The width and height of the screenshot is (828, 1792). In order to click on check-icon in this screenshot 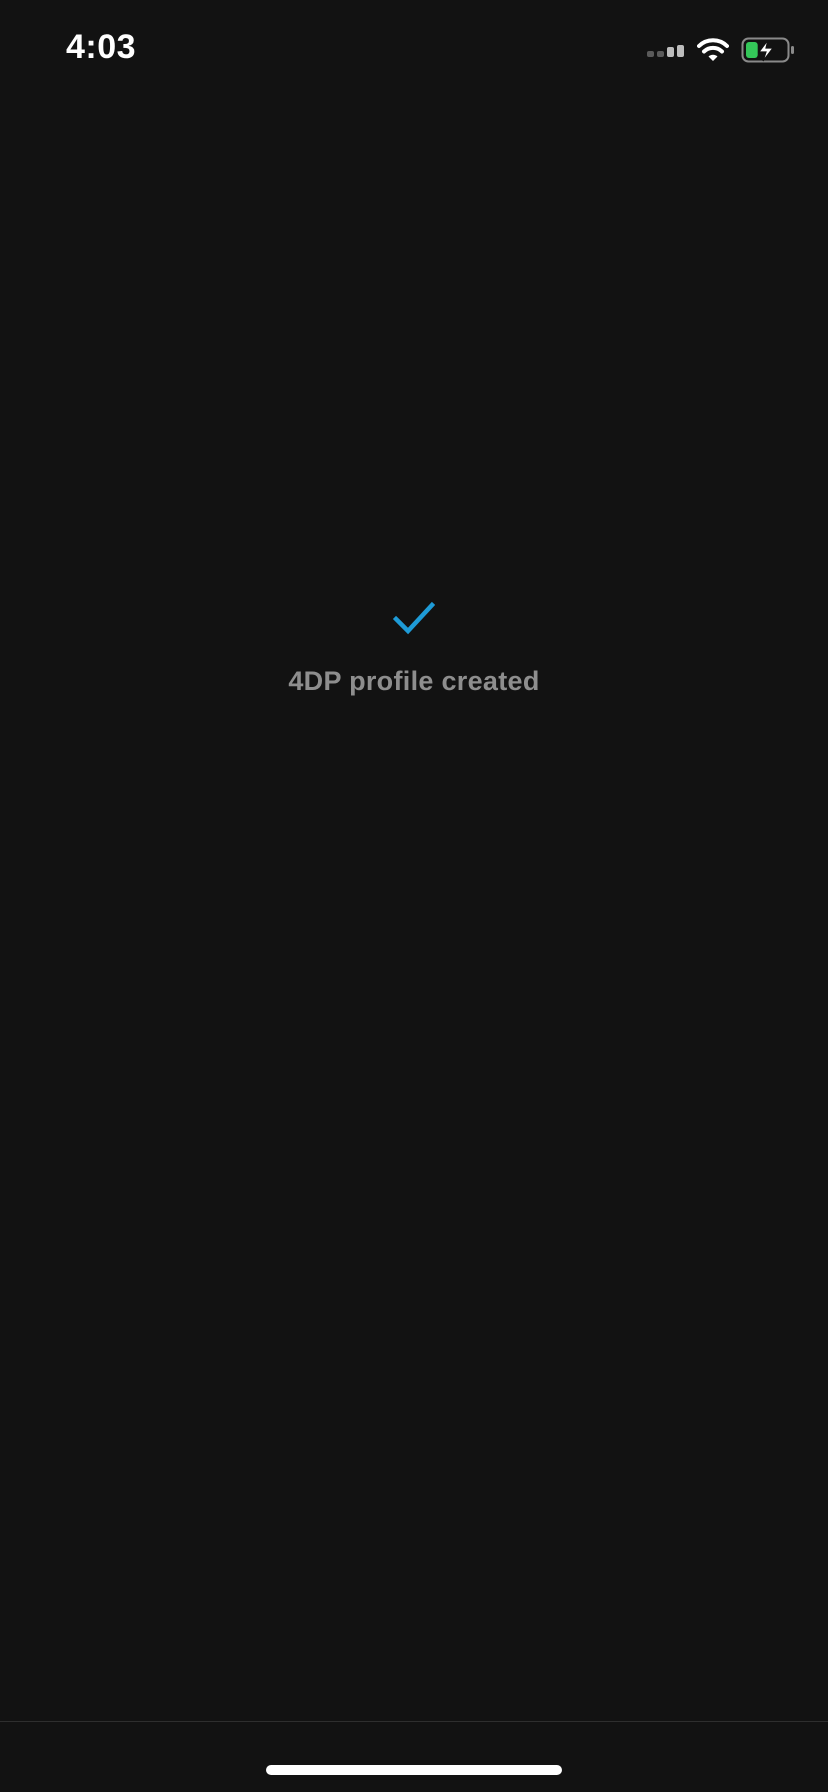, I will do `click(414, 618)`.